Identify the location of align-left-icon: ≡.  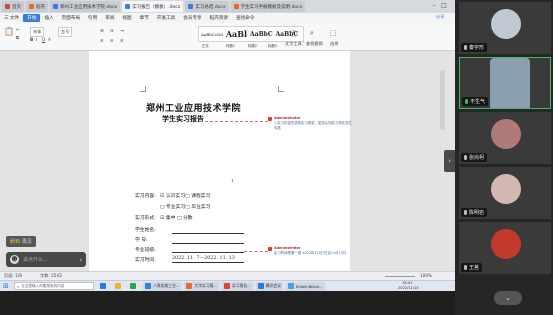
(102, 40).